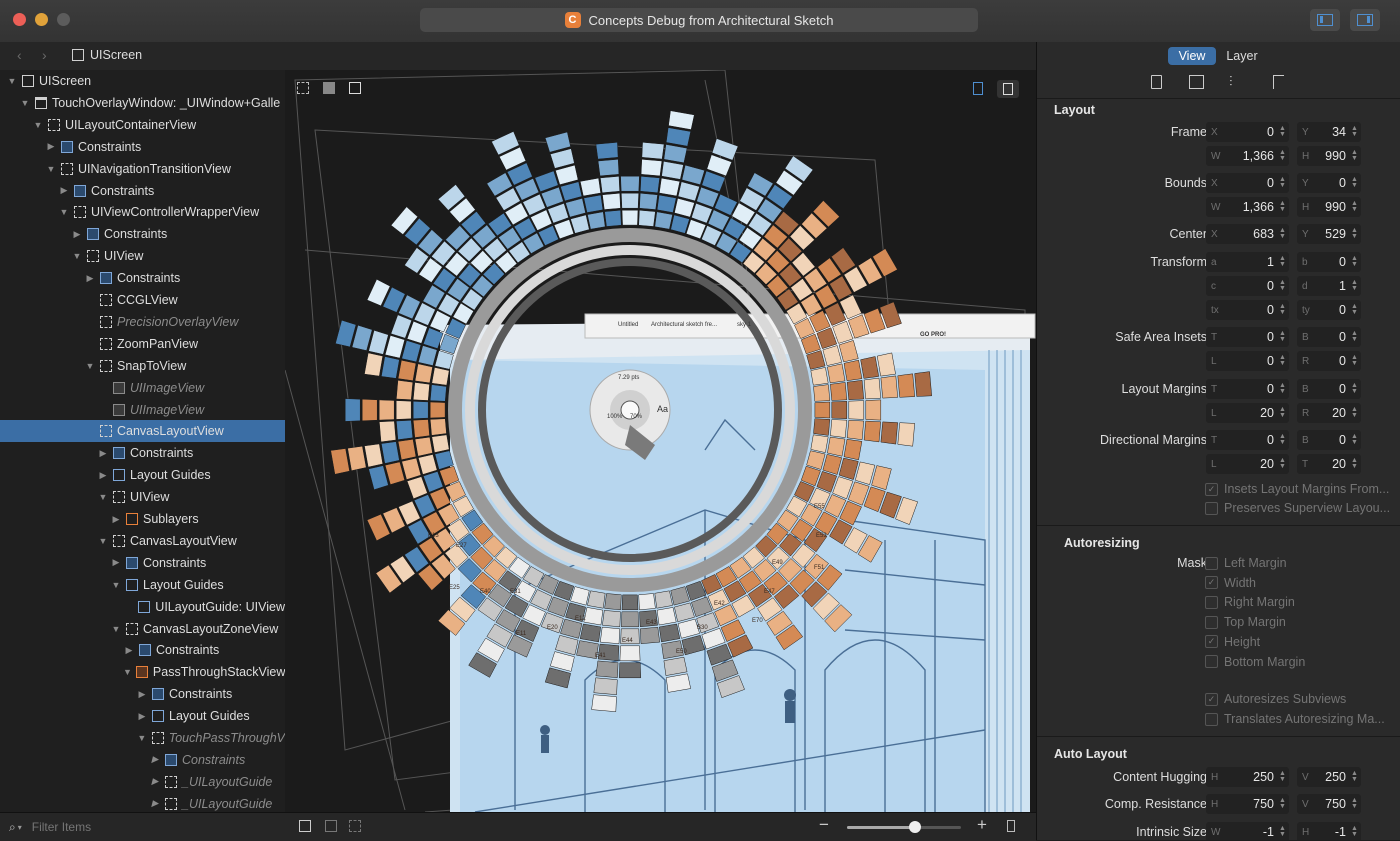 This screenshot has width=1400, height=841. I want to click on show-constraints-icon, so click(331, 826).